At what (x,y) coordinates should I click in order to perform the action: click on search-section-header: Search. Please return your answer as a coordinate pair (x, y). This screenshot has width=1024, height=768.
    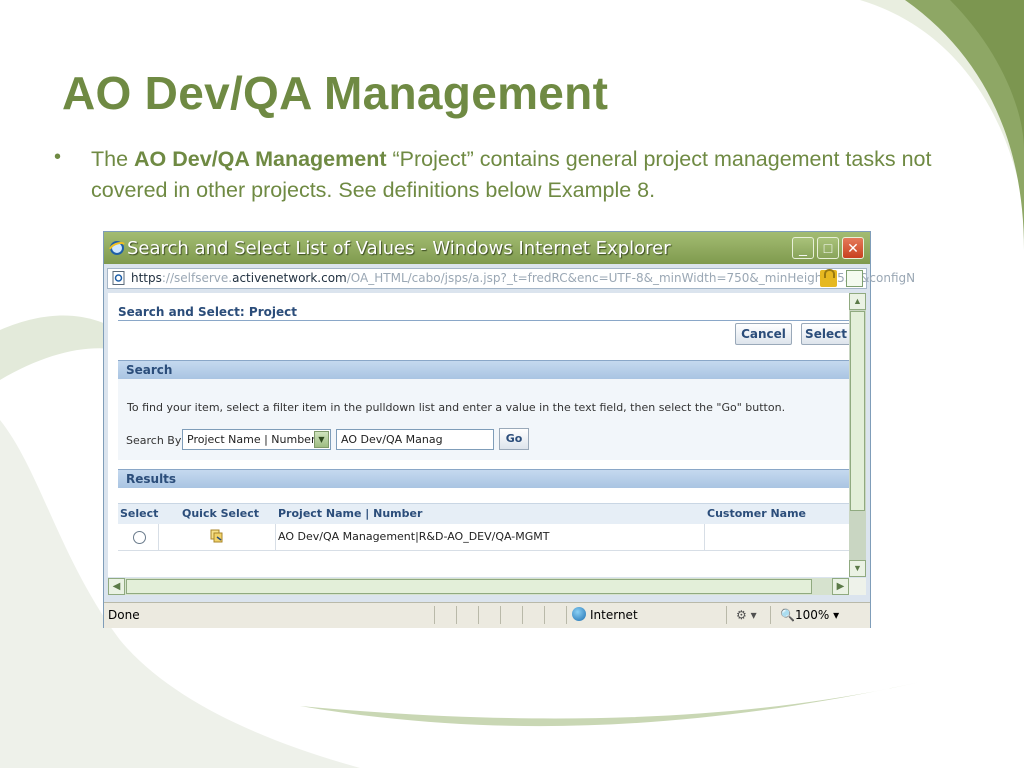
    Looking at the image, I should click on (483, 369).